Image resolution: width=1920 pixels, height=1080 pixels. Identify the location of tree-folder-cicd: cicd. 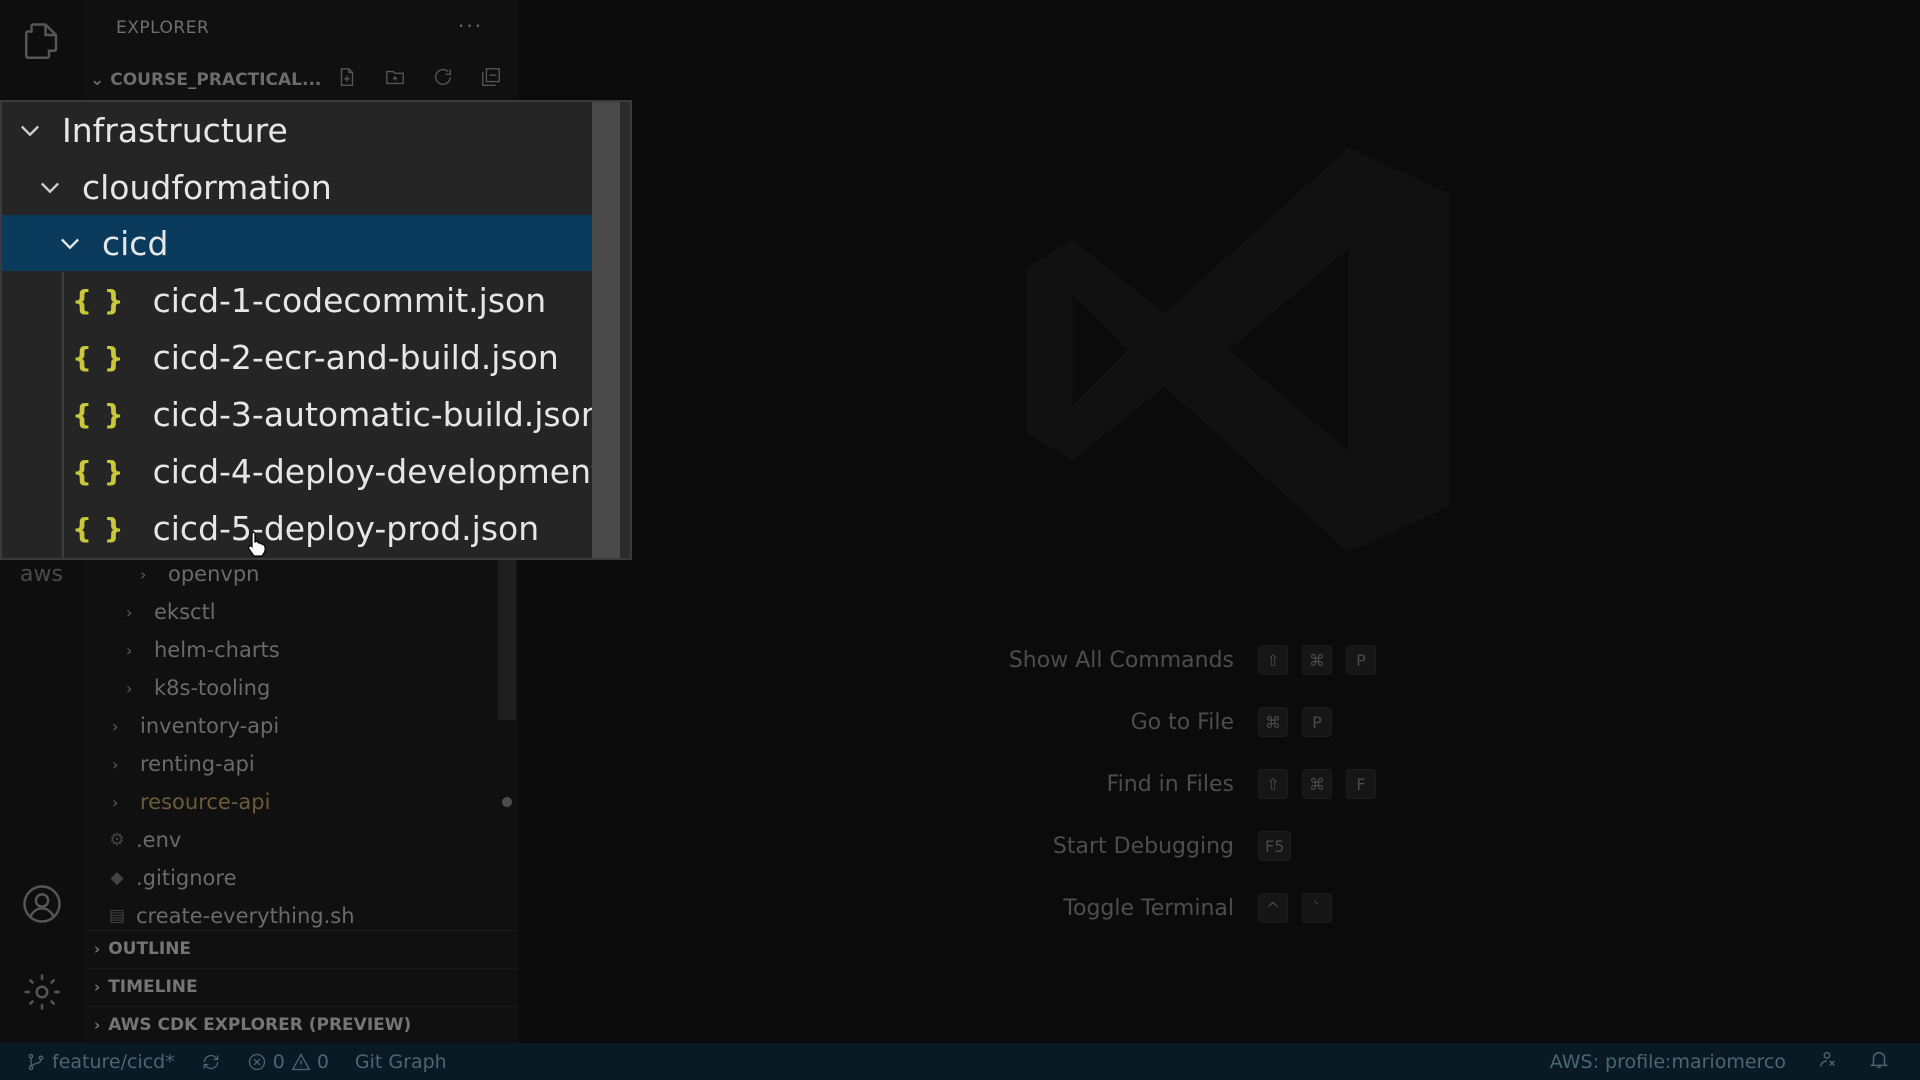
(311, 243).